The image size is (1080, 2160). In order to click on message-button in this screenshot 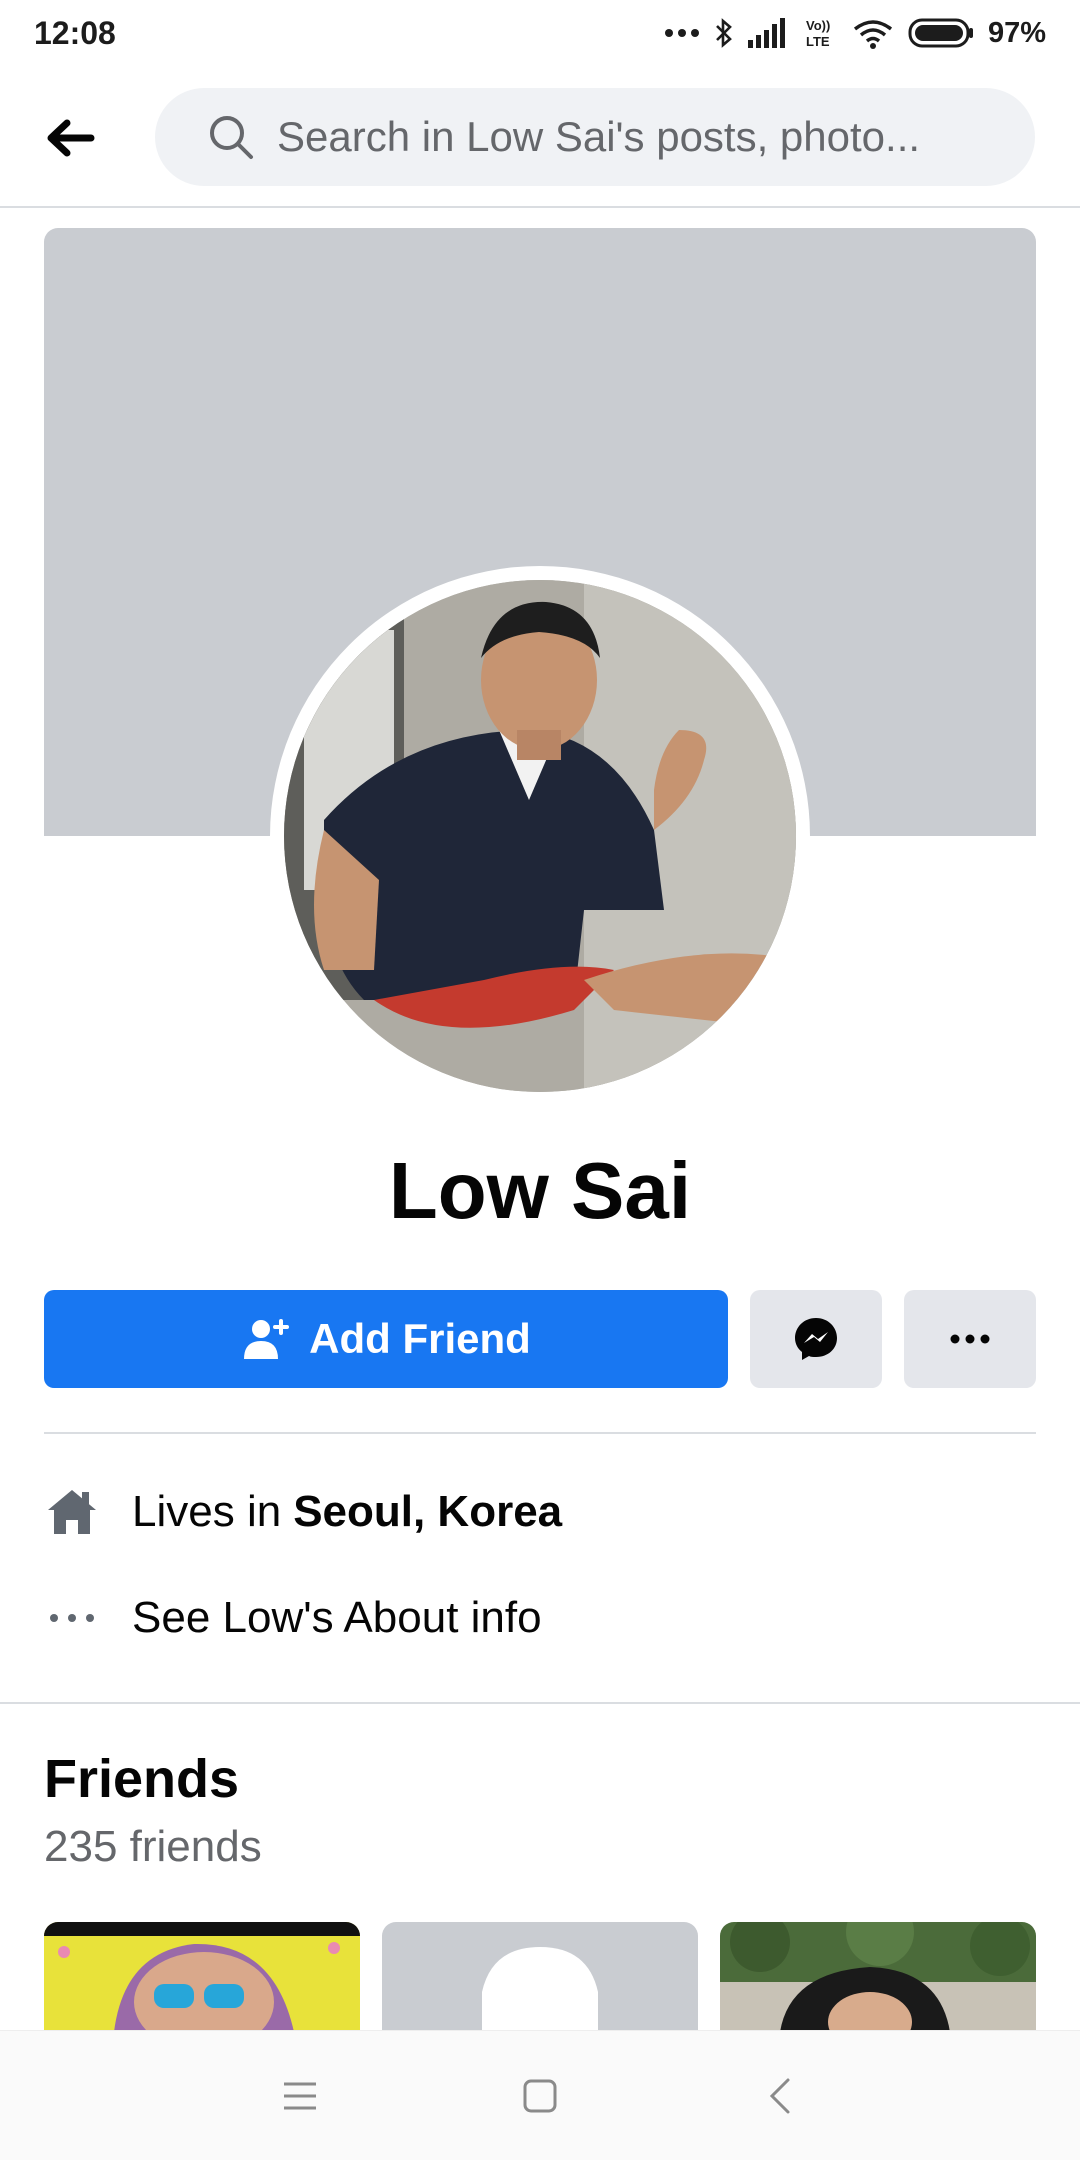, I will do `click(816, 1339)`.